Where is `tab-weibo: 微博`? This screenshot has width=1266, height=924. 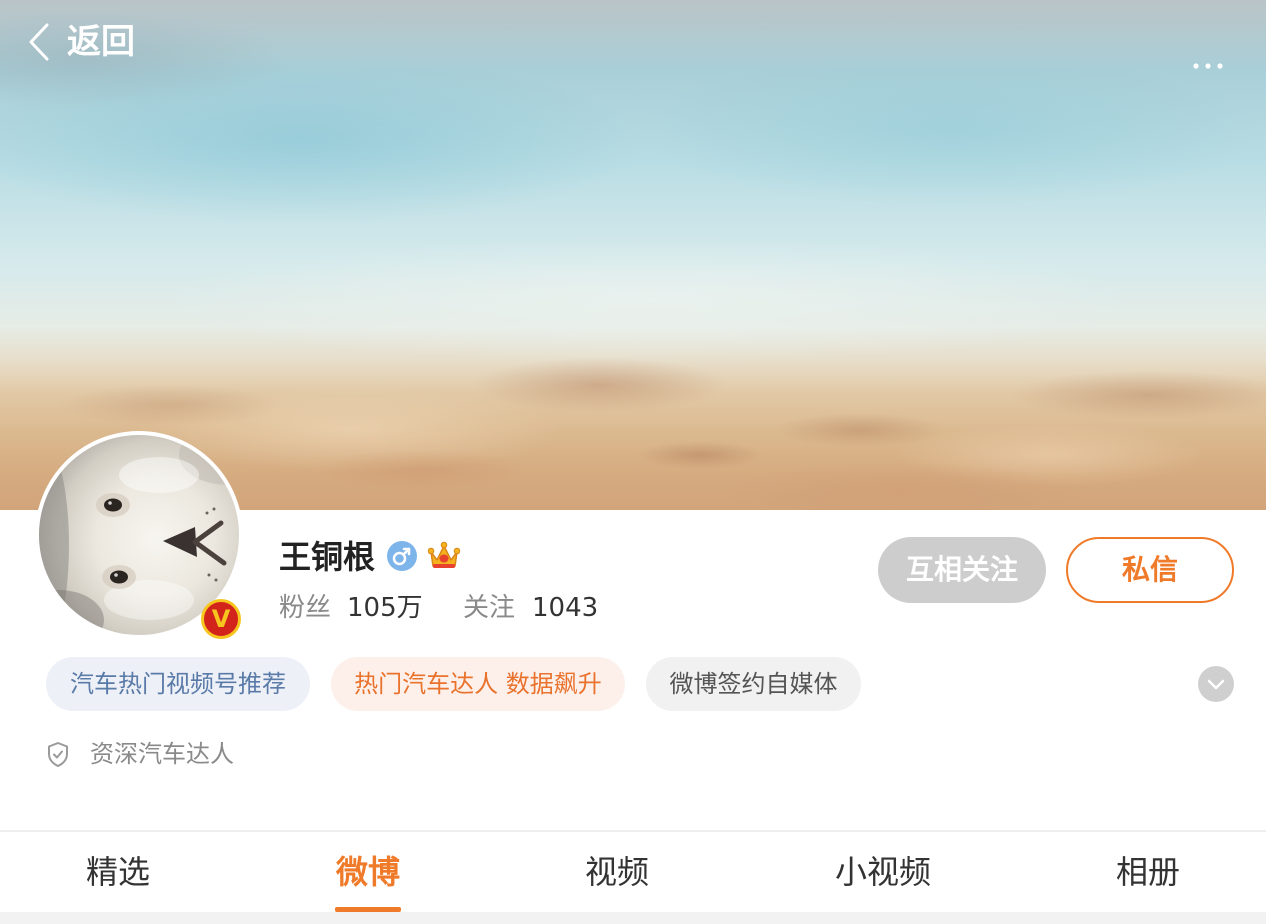
tab-weibo: 微博 is located at coordinates (368, 872).